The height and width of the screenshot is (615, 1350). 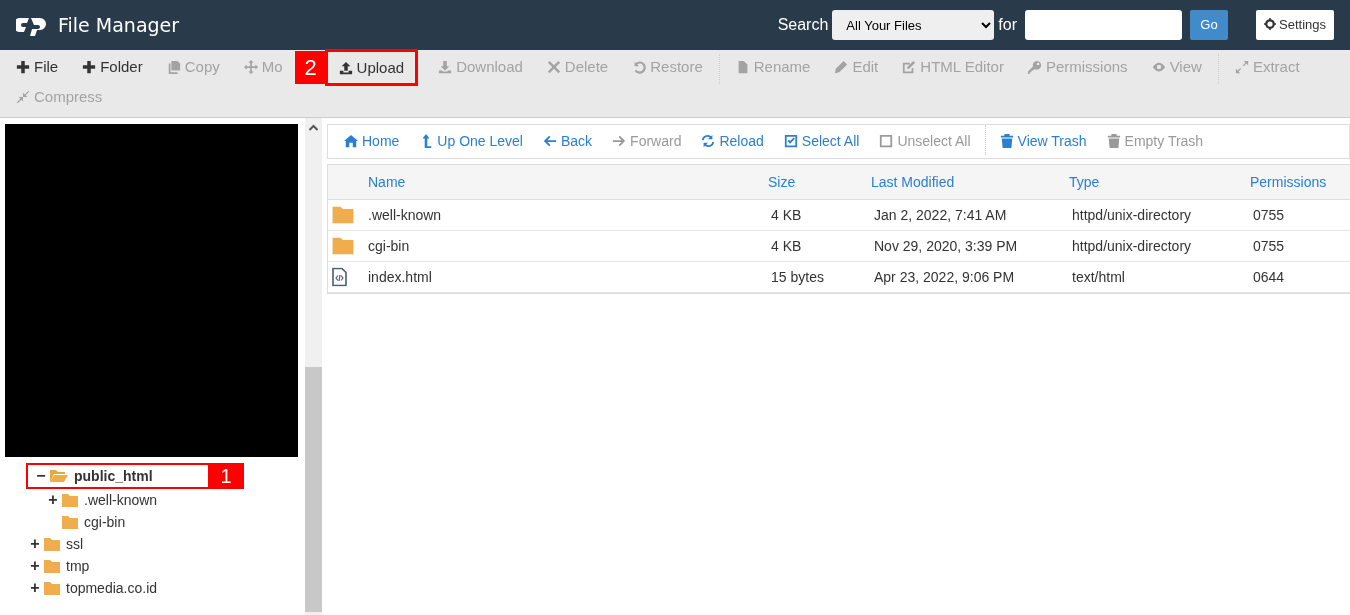 I want to click on pencil-icon, so click(x=841, y=67).